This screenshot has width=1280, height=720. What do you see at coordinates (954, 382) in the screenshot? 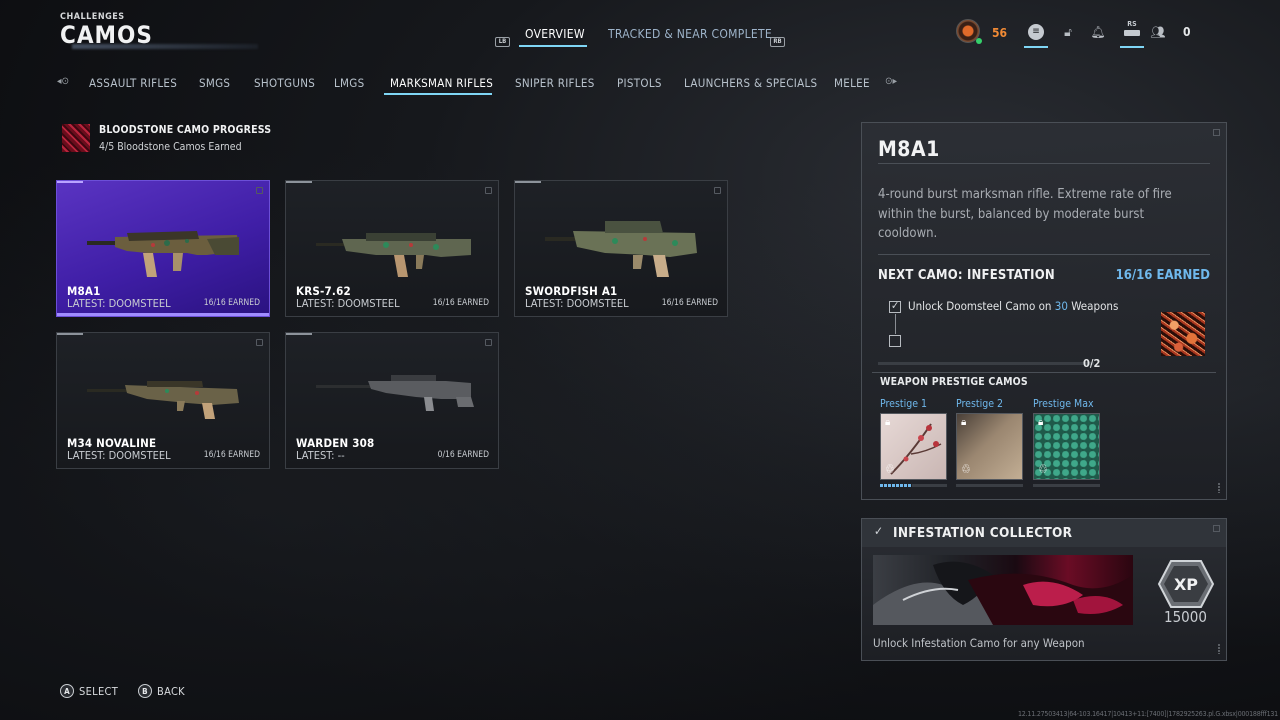
I see `prestige-camos-header: WEAPON PRESTIGE CAMOS` at bounding box center [954, 382].